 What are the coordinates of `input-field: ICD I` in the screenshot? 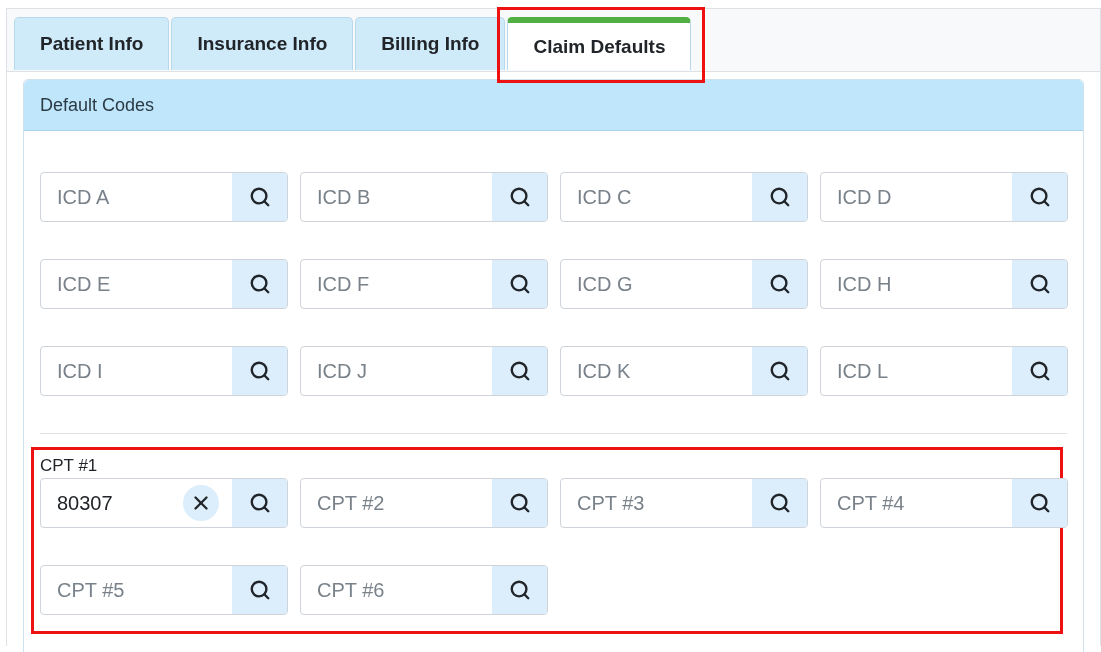 It's located at (164, 371).